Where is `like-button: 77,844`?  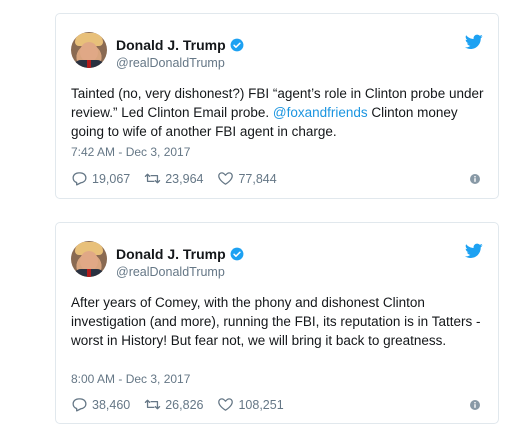 like-button: 77,844 is located at coordinates (247, 178).